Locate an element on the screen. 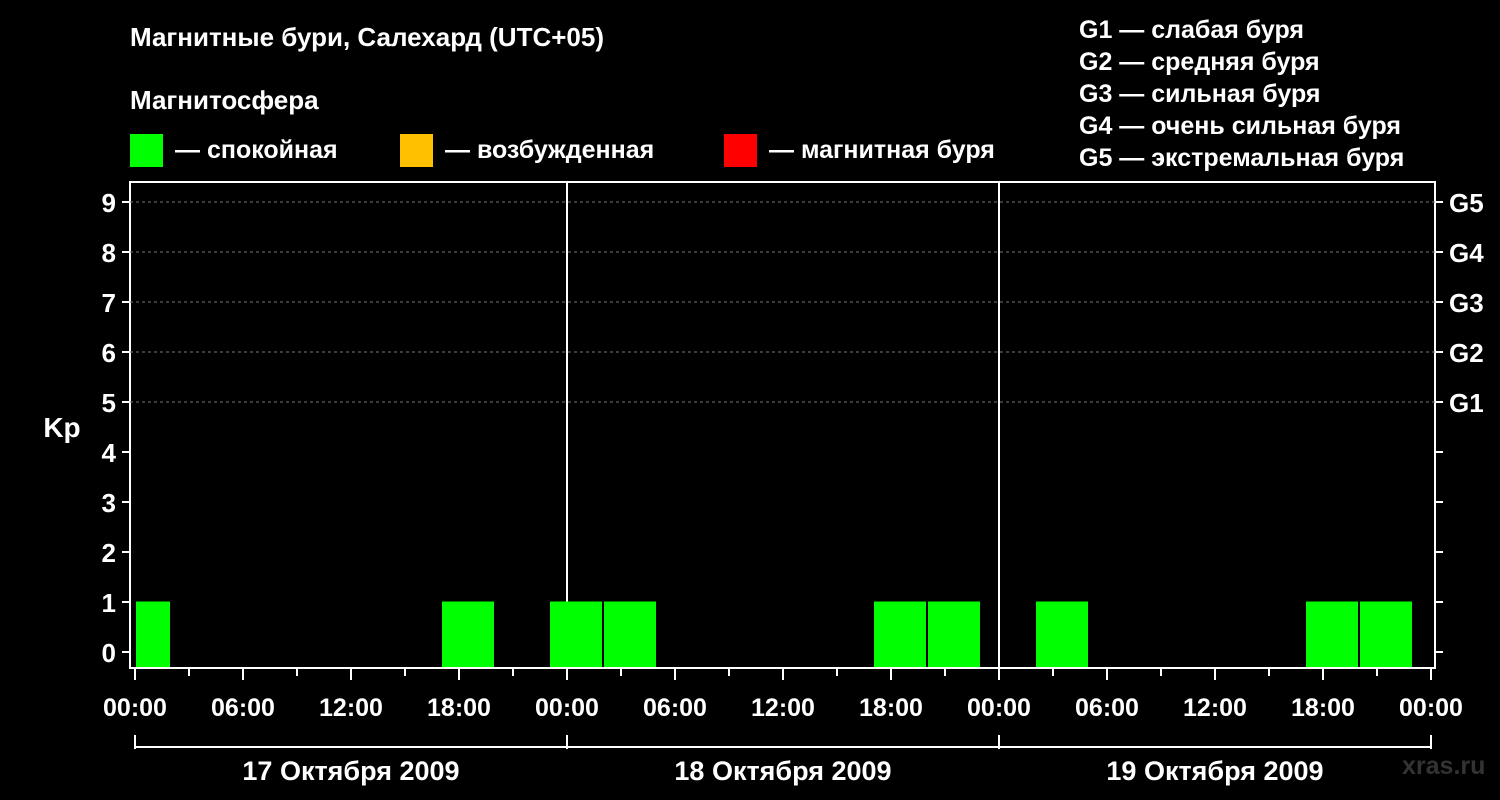 The height and width of the screenshot is (800, 1500). day-label: 18 Октября 2009 is located at coordinates (782, 771).